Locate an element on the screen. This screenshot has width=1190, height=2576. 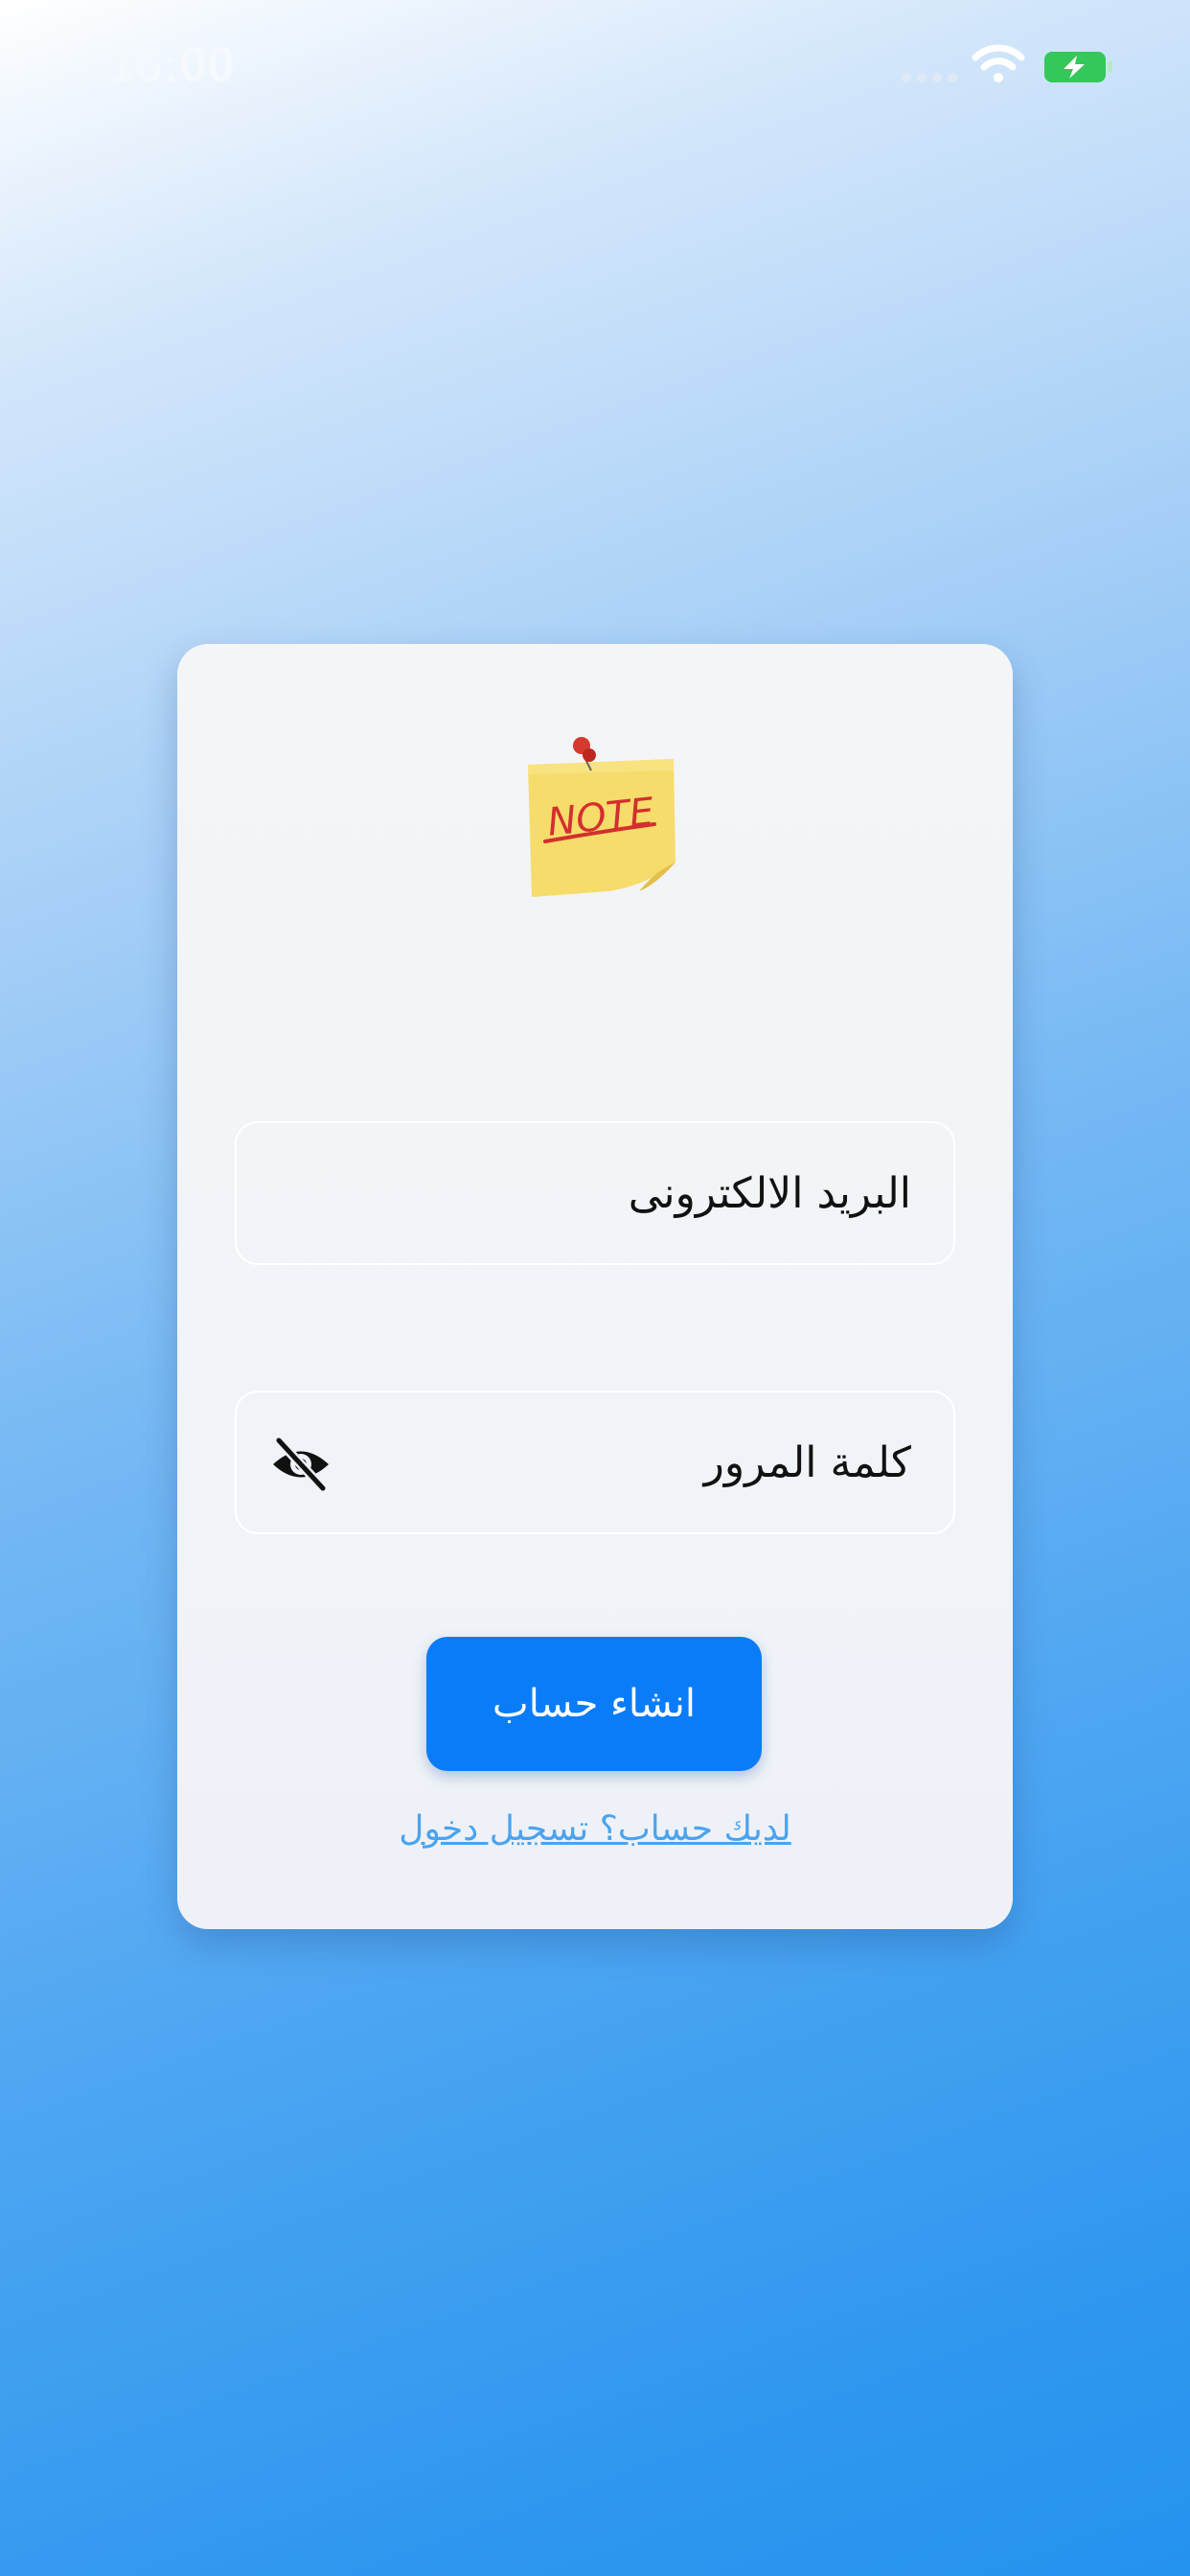
wifi-icon is located at coordinates (999, 63).